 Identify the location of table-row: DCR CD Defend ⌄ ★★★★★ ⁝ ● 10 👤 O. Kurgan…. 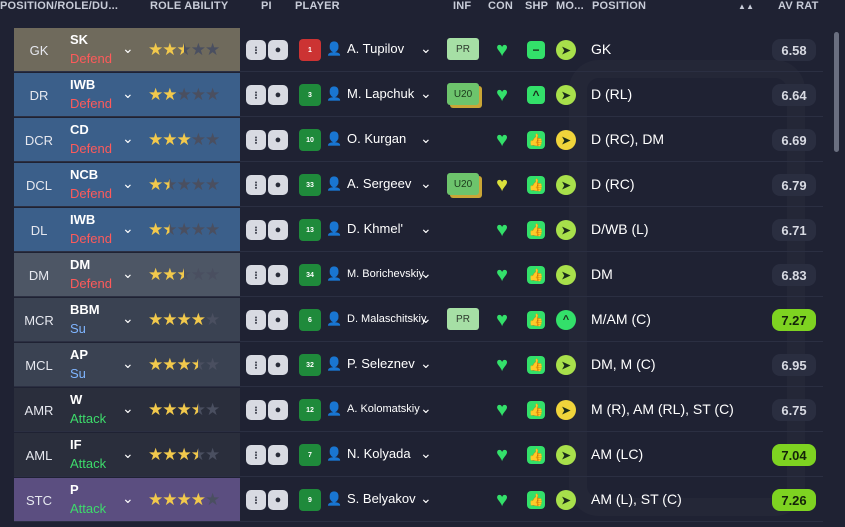
(422, 140).